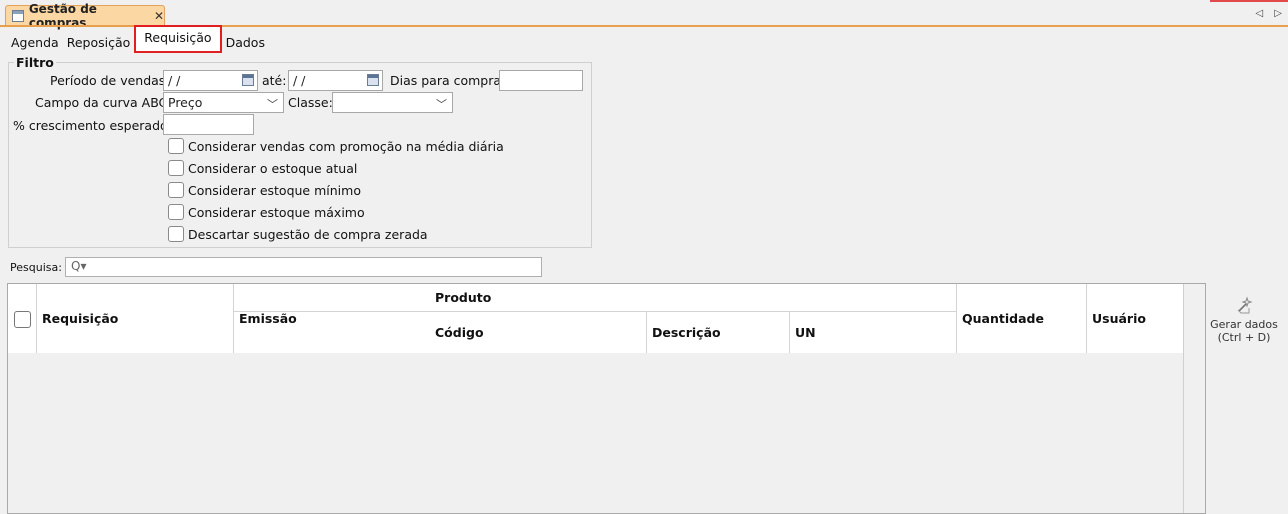 Image resolution: width=1288 pixels, height=514 pixels. What do you see at coordinates (35, 62) in the screenshot?
I see `filter-title: Filtro` at bounding box center [35, 62].